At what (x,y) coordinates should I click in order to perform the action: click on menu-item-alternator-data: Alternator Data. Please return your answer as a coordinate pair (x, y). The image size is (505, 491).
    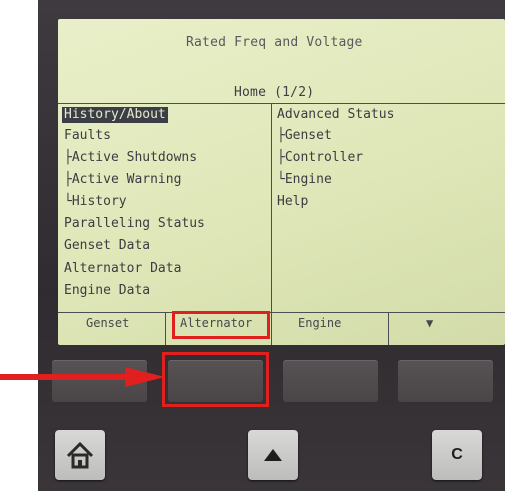
    Looking at the image, I should click on (122, 269).